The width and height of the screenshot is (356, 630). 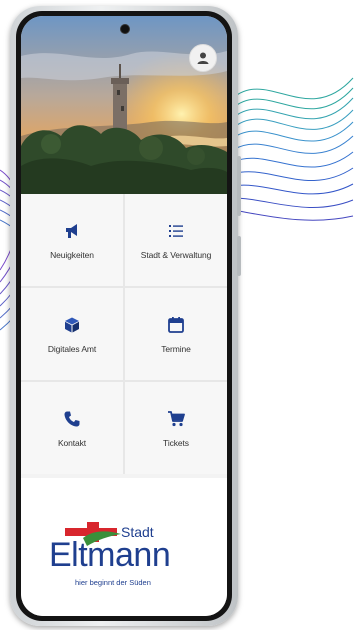 What do you see at coordinates (176, 240) in the screenshot?
I see `tile-stadt-verwaltung: Stadt & Verwaltung` at bounding box center [176, 240].